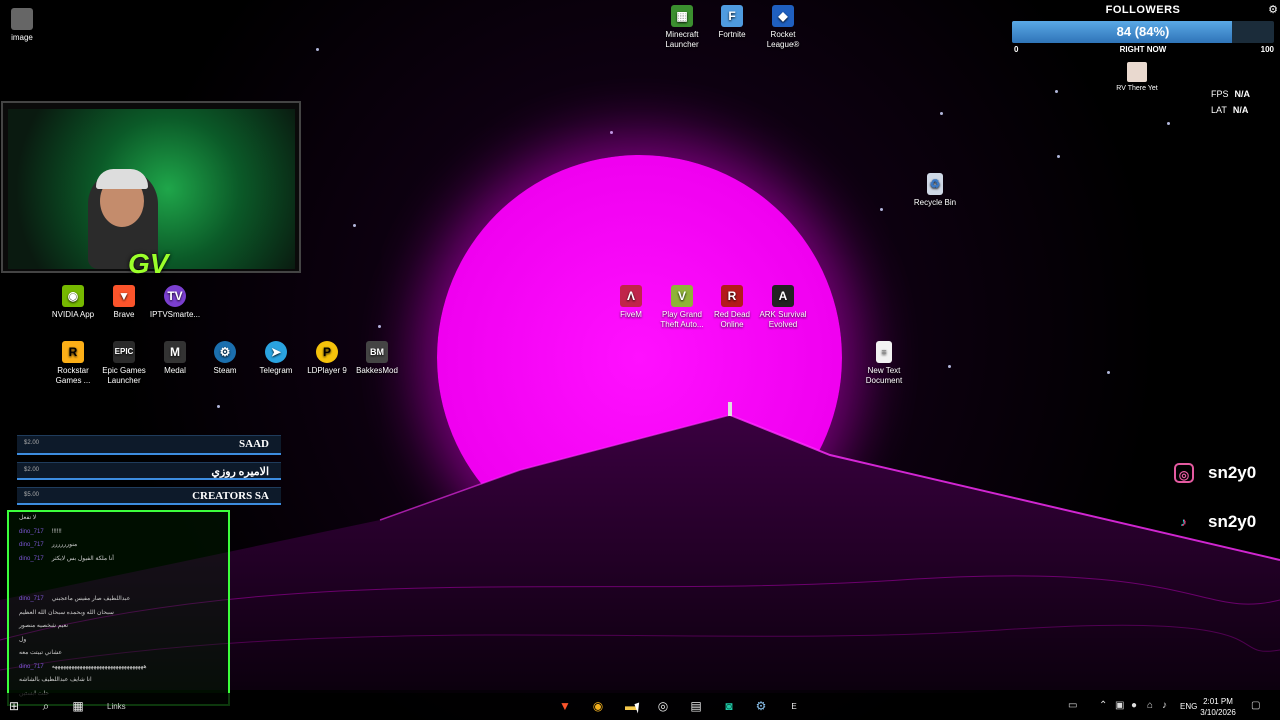 The image size is (1280, 720). I want to click on chat-message: لا تفعل, so click(28, 518).